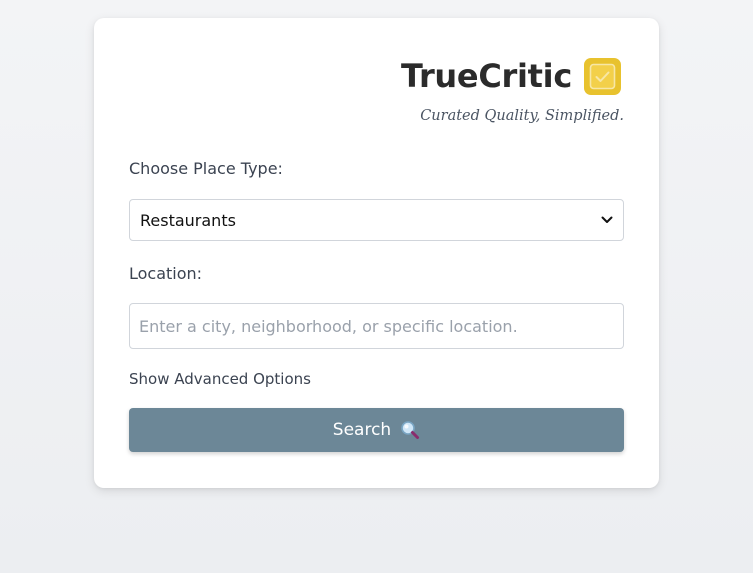  Describe the element at coordinates (220, 379) in the screenshot. I see `show-advanced-options-link: Show Advanced Options` at that location.